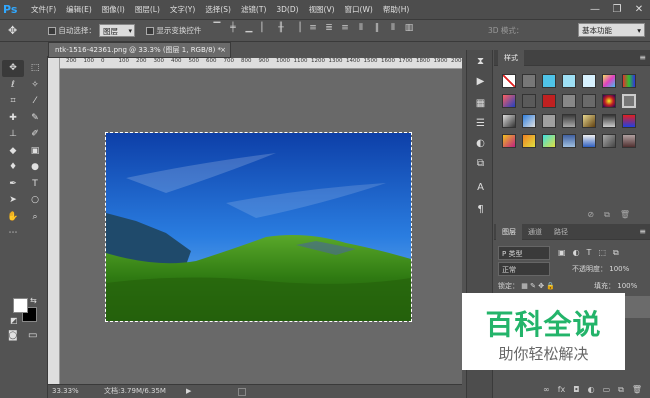 This screenshot has height=398, width=650. I want to click on screen-mode-icon: ▭, so click(32, 335).